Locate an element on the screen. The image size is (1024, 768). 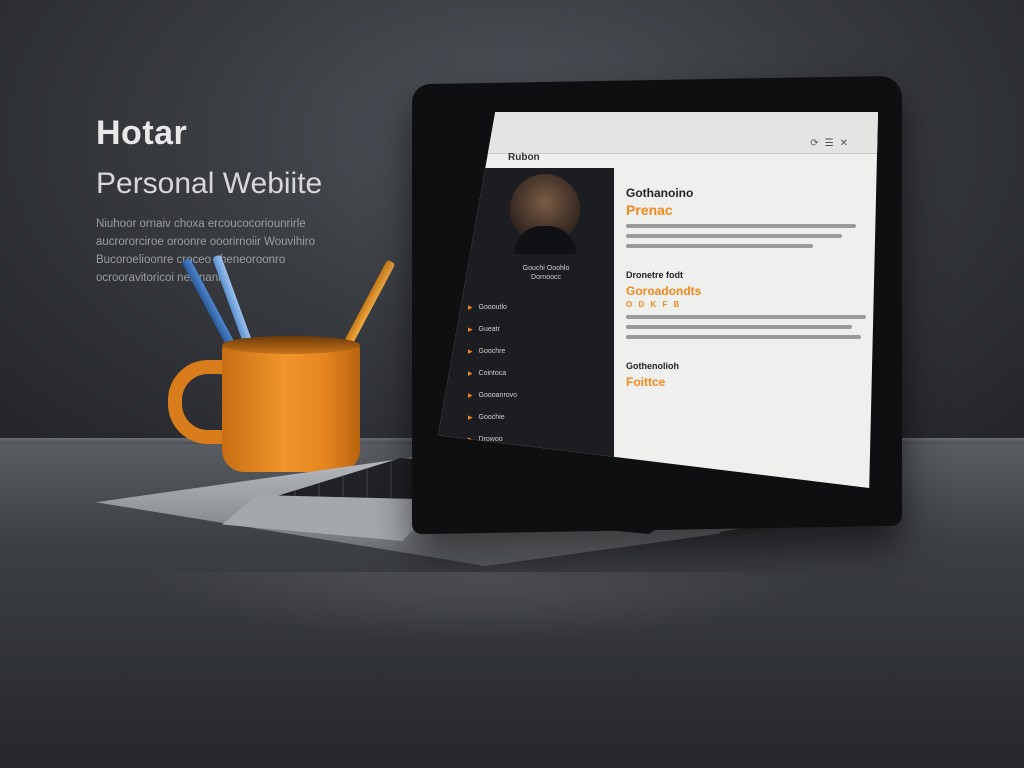
orange-mug is located at coordinates (291, 407).